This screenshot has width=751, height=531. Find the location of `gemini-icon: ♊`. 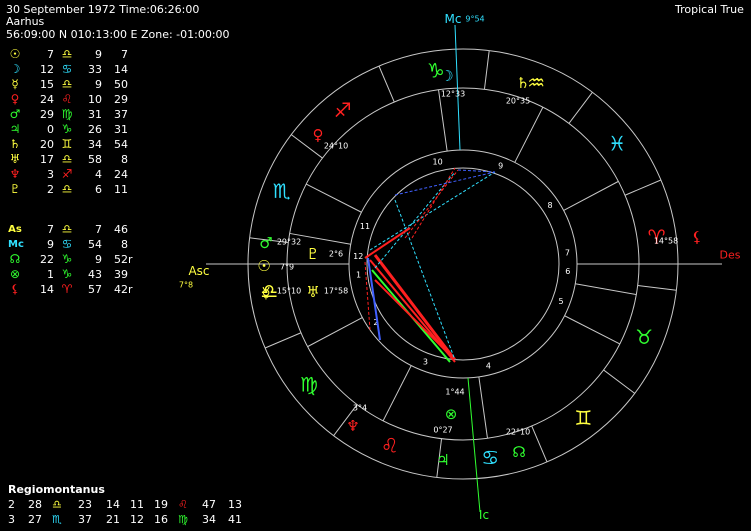

gemini-icon: ♊ is located at coordinates (583, 418).